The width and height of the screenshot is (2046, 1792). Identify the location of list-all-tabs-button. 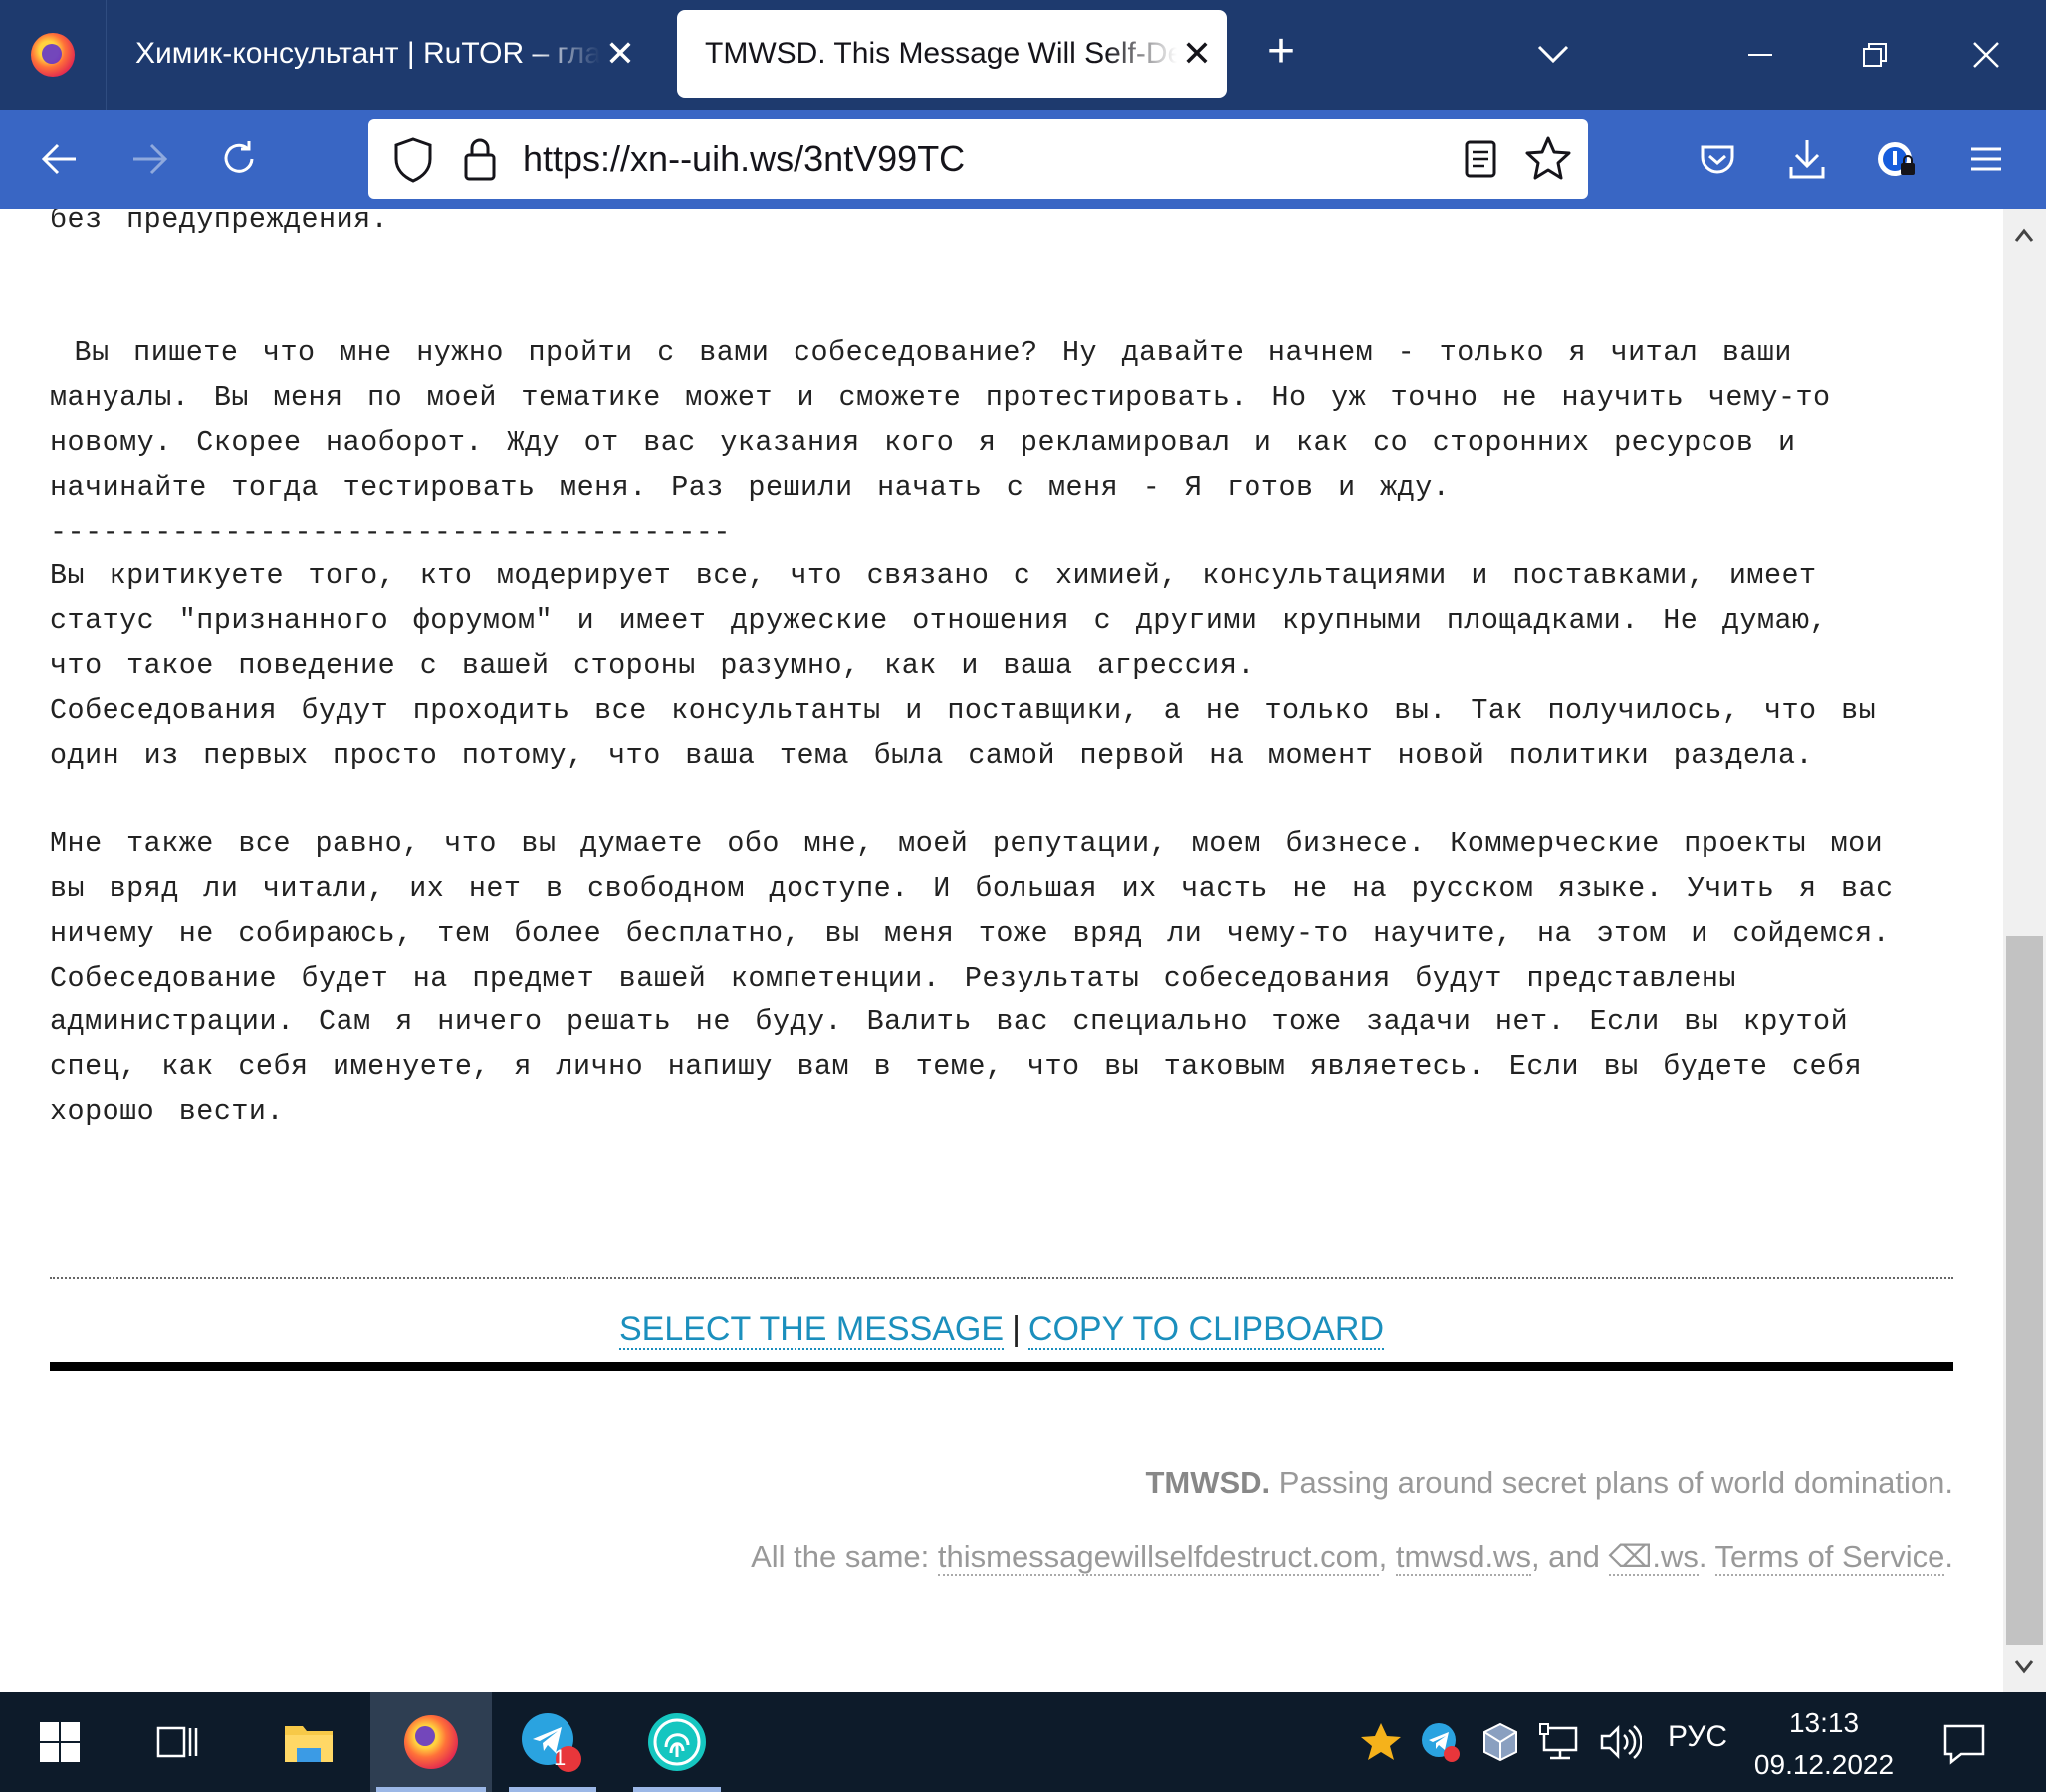
(1553, 55).